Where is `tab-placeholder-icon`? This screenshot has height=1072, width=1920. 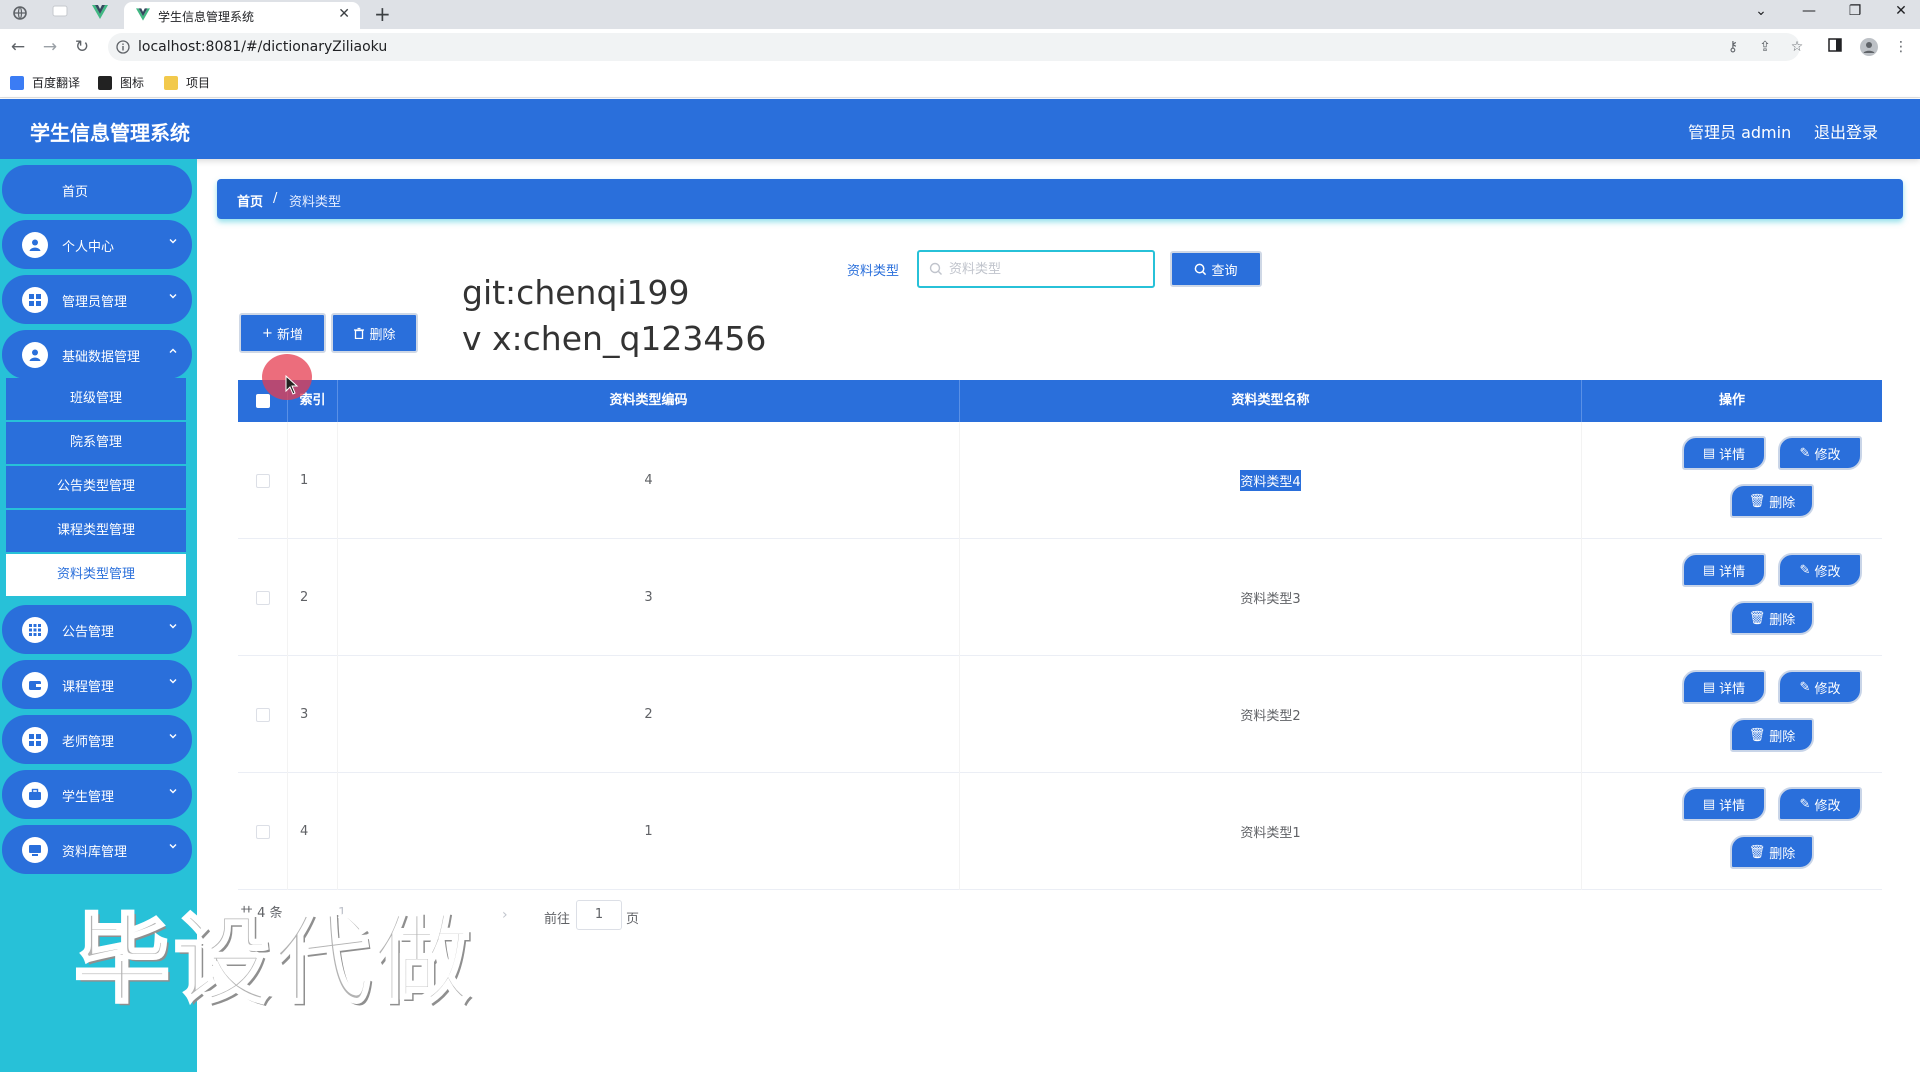 tab-placeholder-icon is located at coordinates (62, 15).